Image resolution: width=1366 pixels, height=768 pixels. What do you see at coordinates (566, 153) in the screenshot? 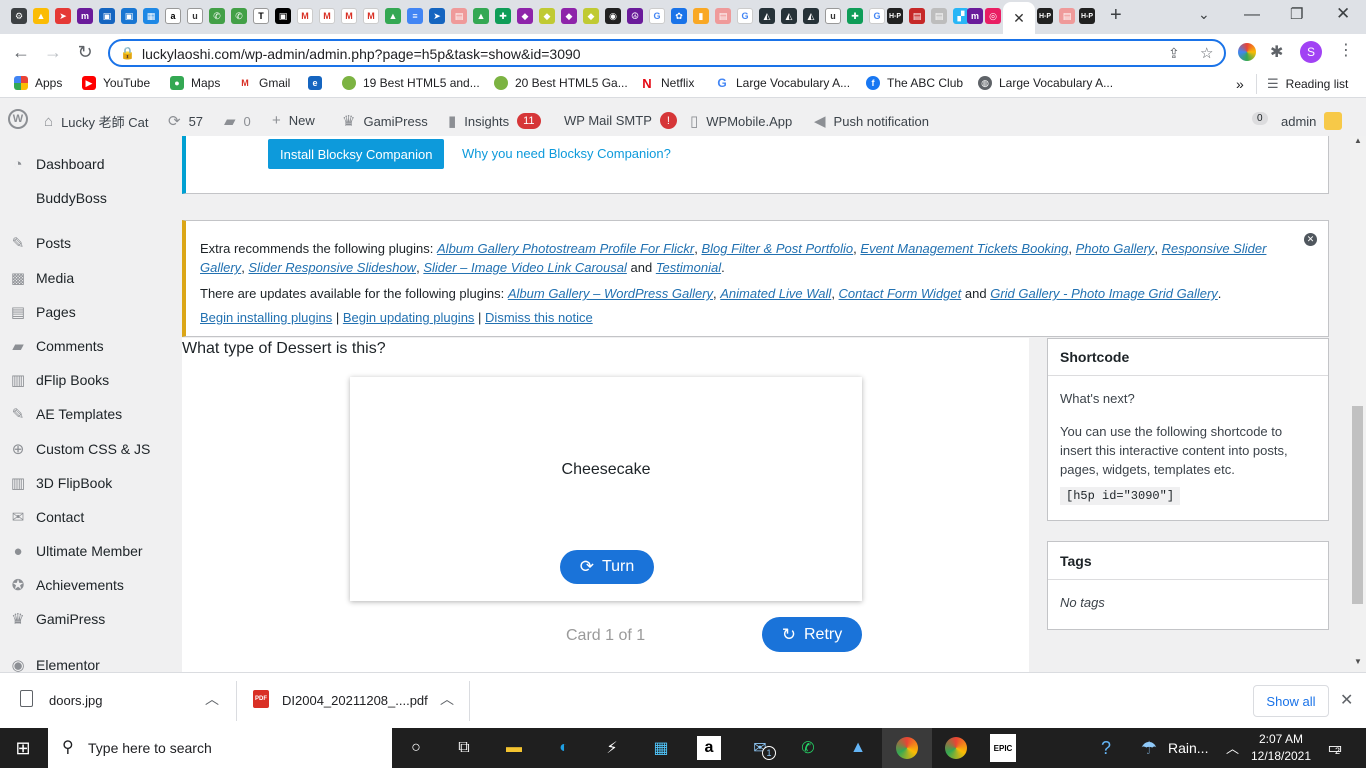
I see `why-blocksy-link: Why you need Blocksy Companion?` at bounding box center [566, 153].